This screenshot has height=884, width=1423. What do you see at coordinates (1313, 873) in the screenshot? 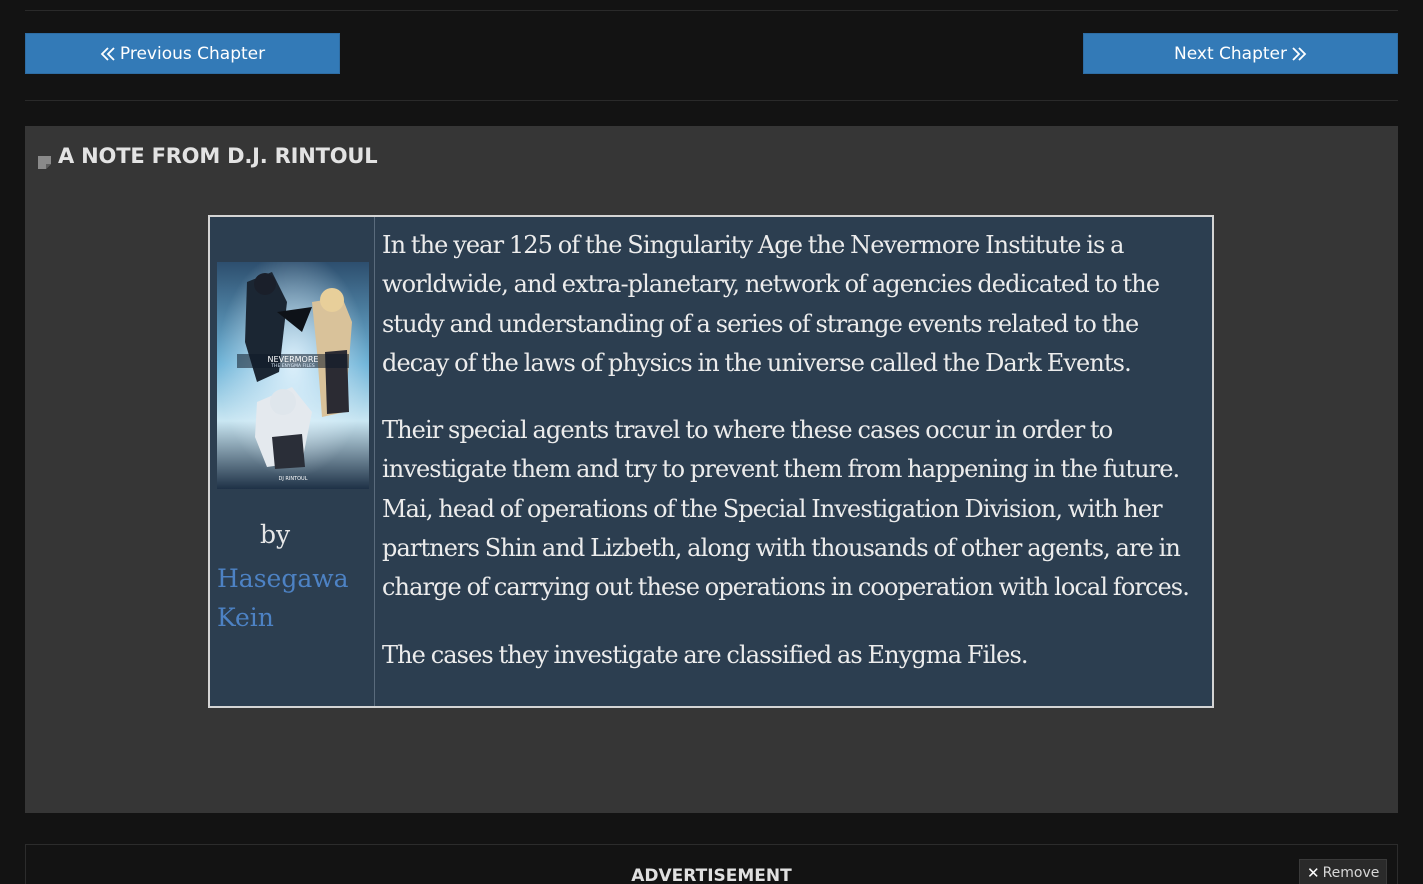
I see `close-icon: ✕` at bounding box center [1313, 873].